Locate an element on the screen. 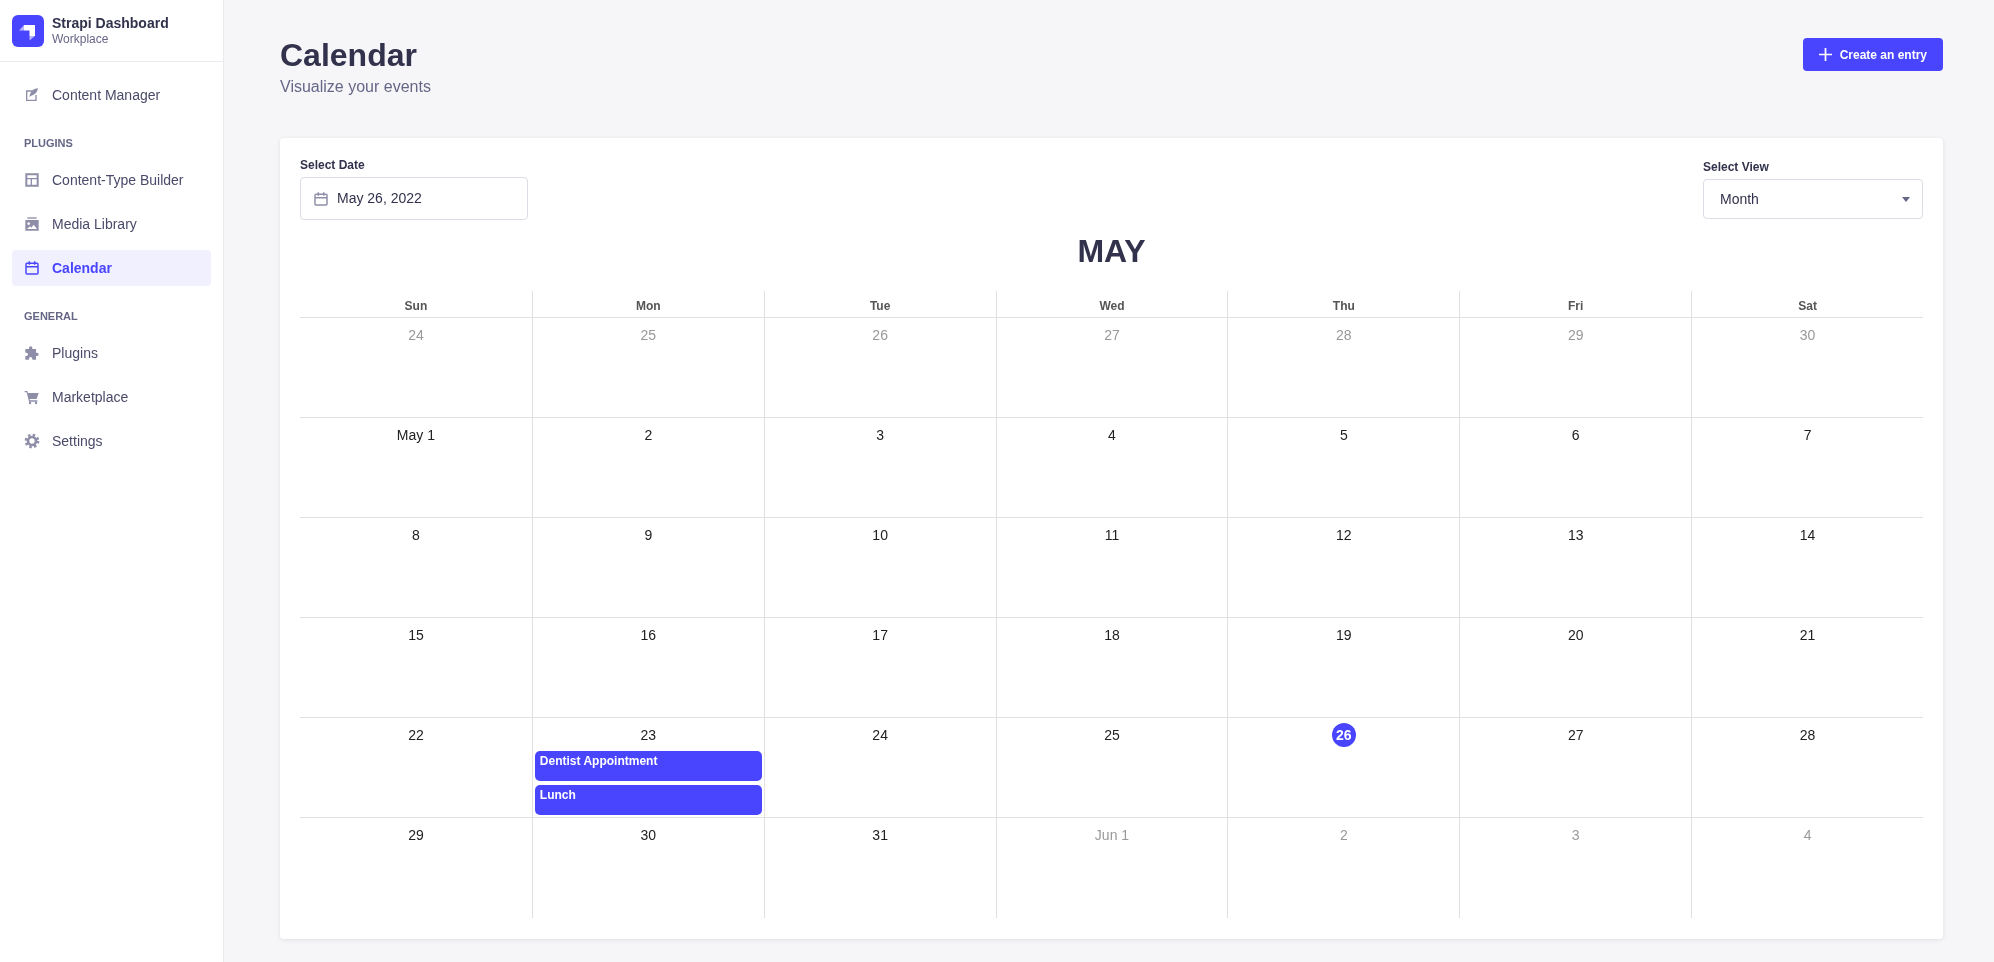 The height and width of the screenshot is (962, 1994). day-number: Jun 1 is located at coordinates (1112, 835).